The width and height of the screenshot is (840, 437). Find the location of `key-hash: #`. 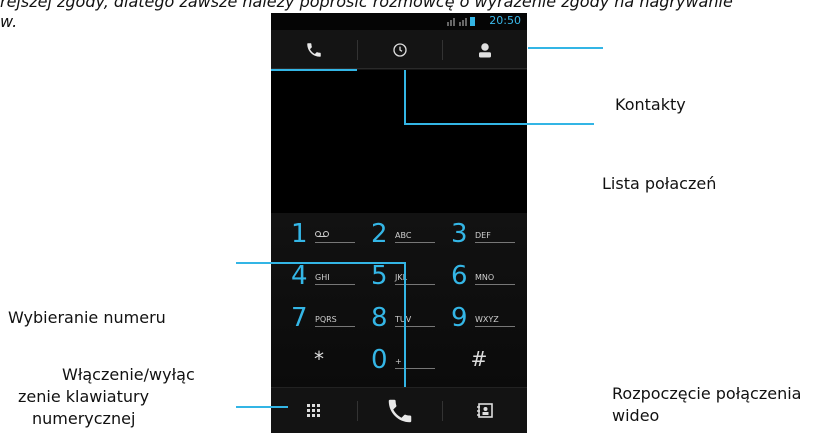

key-hash: # is located at coordinates (479, 361).